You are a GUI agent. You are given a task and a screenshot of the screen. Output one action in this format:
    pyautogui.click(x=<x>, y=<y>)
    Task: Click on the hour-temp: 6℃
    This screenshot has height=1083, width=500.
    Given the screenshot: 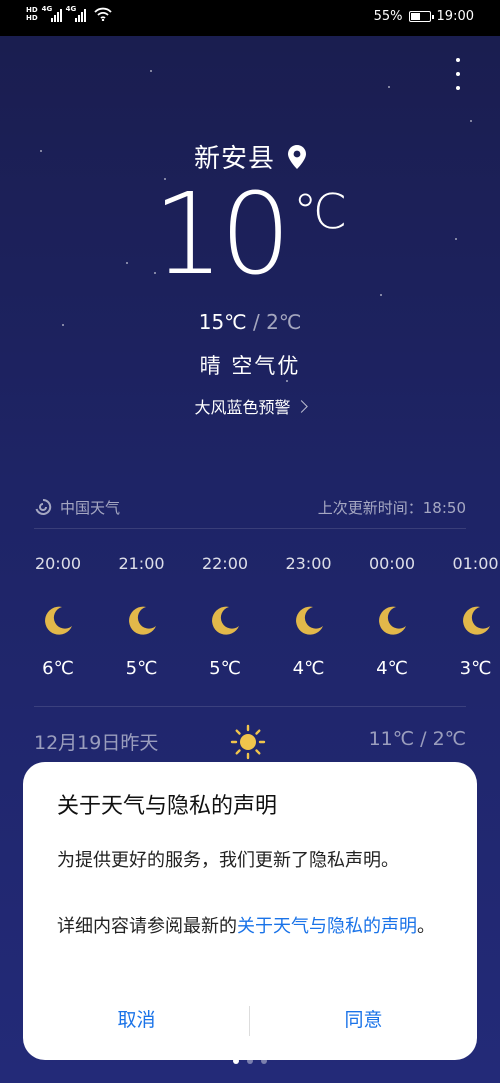 What is the action you would take?
    pyautogui.click(x=58, y=668)
    